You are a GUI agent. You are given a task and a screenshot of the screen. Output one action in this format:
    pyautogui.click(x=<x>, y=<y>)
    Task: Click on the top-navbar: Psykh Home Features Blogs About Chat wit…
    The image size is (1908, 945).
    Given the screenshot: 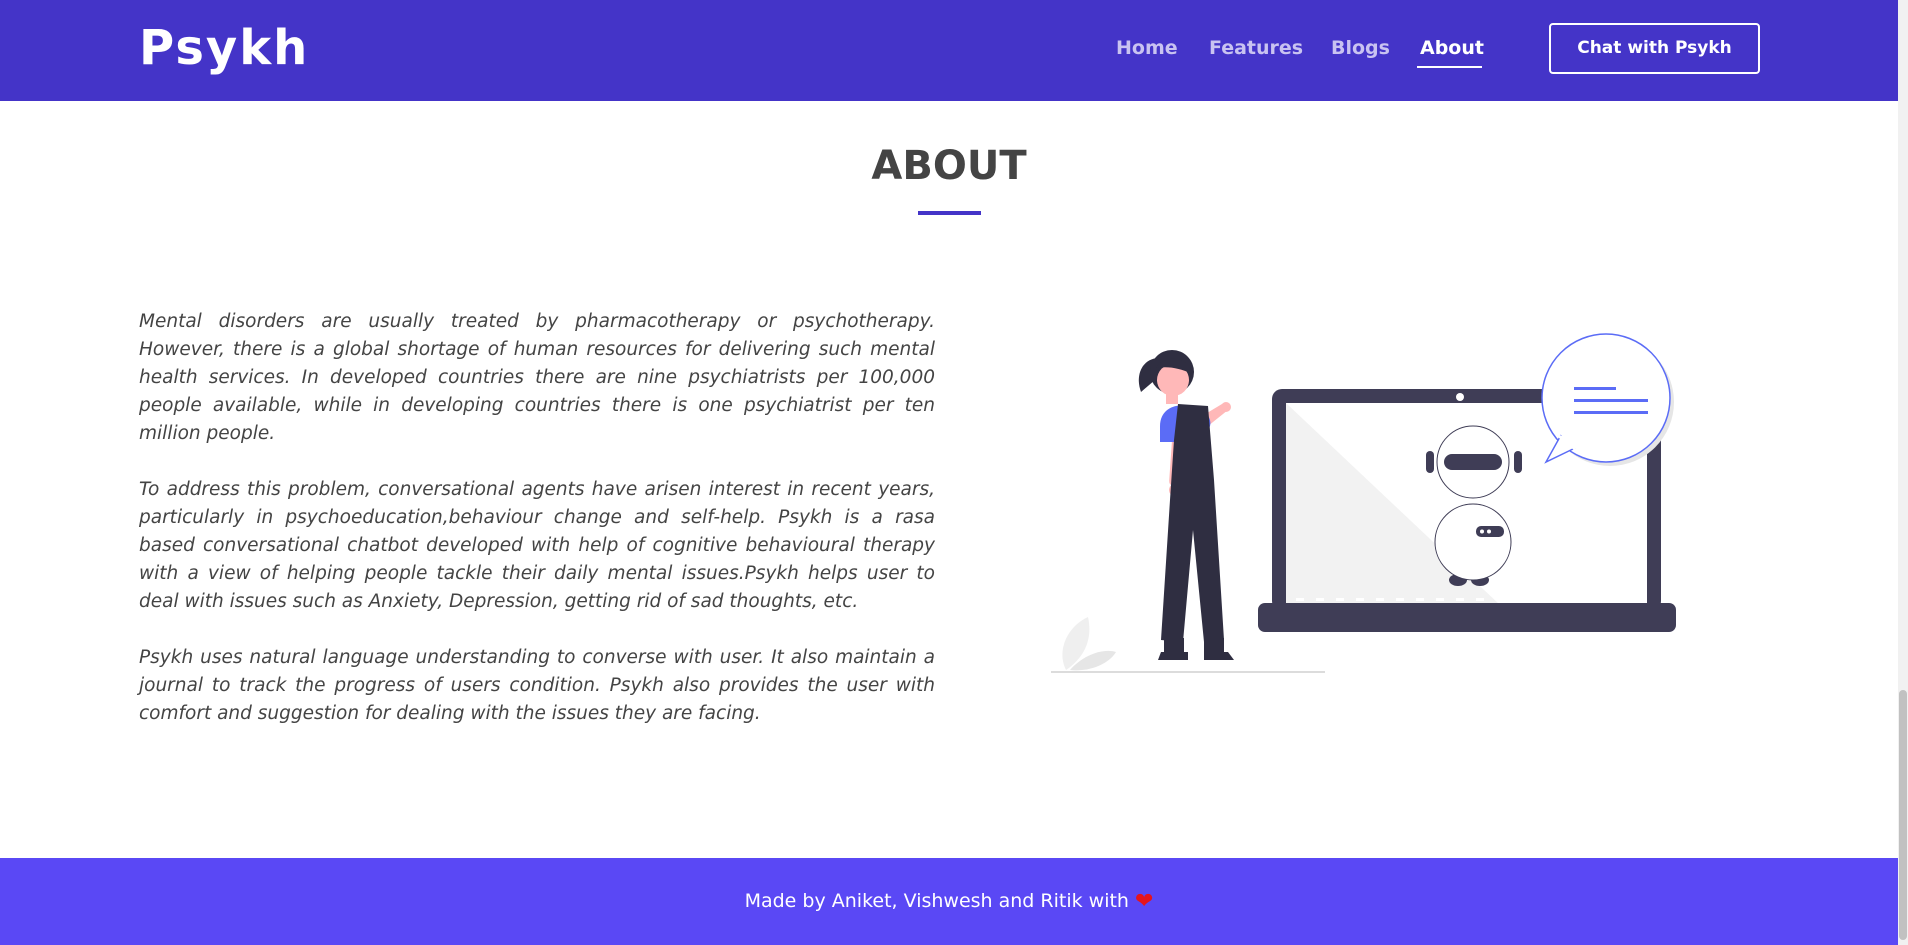 What is the action you would take?
    pyautogui.click(x=949, y=50)
    